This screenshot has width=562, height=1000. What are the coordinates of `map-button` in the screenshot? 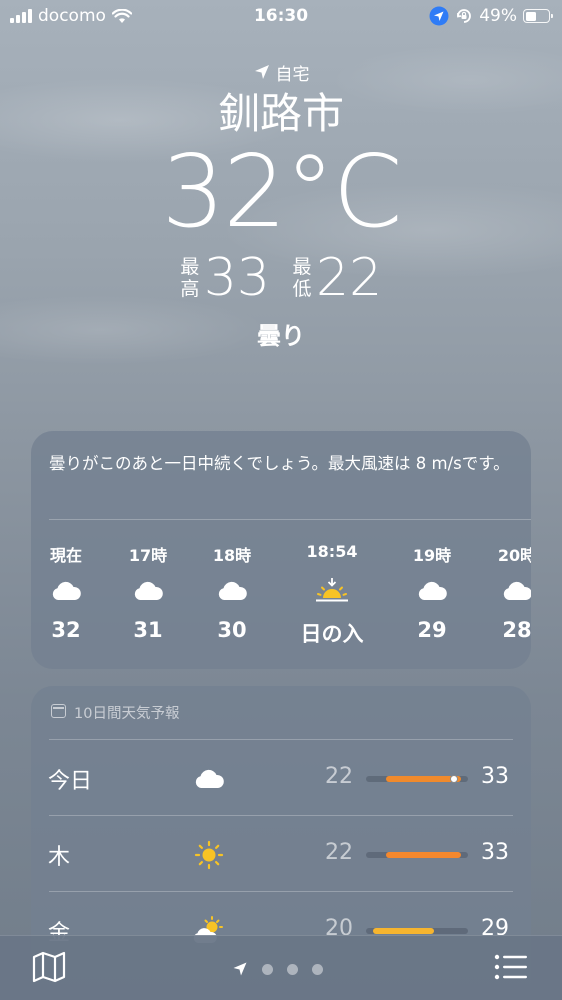 It's located at (49, 967).